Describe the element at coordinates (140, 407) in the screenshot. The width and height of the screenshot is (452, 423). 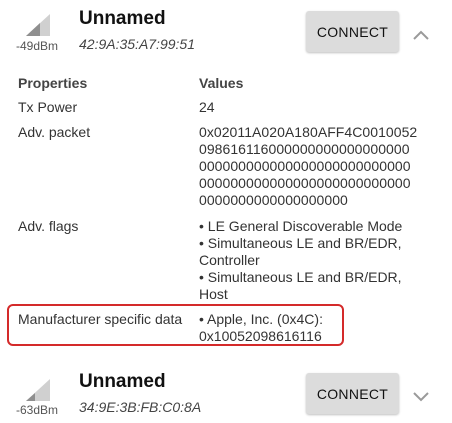
I see `device-mac-address: 34:9E:3B:FB:C0:8A` at that location.